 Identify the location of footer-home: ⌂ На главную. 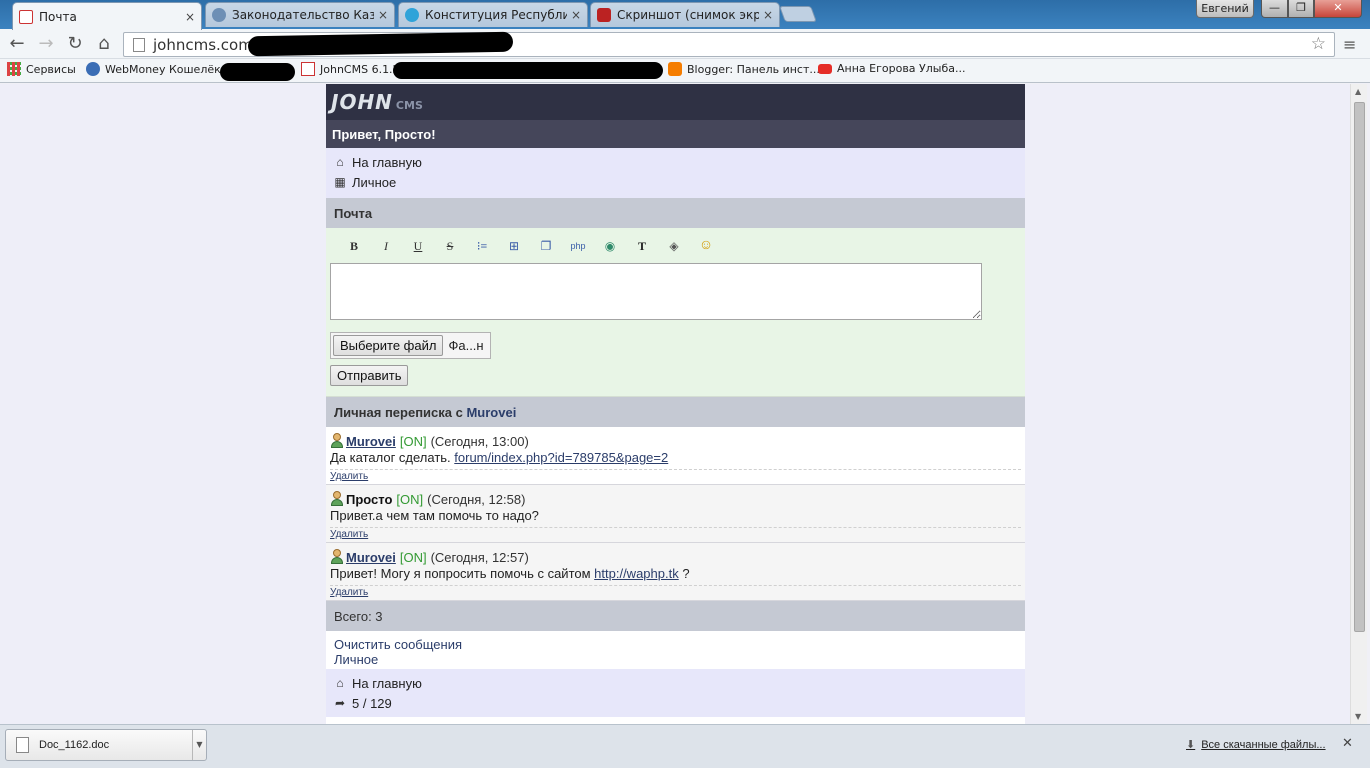
(675, 683).